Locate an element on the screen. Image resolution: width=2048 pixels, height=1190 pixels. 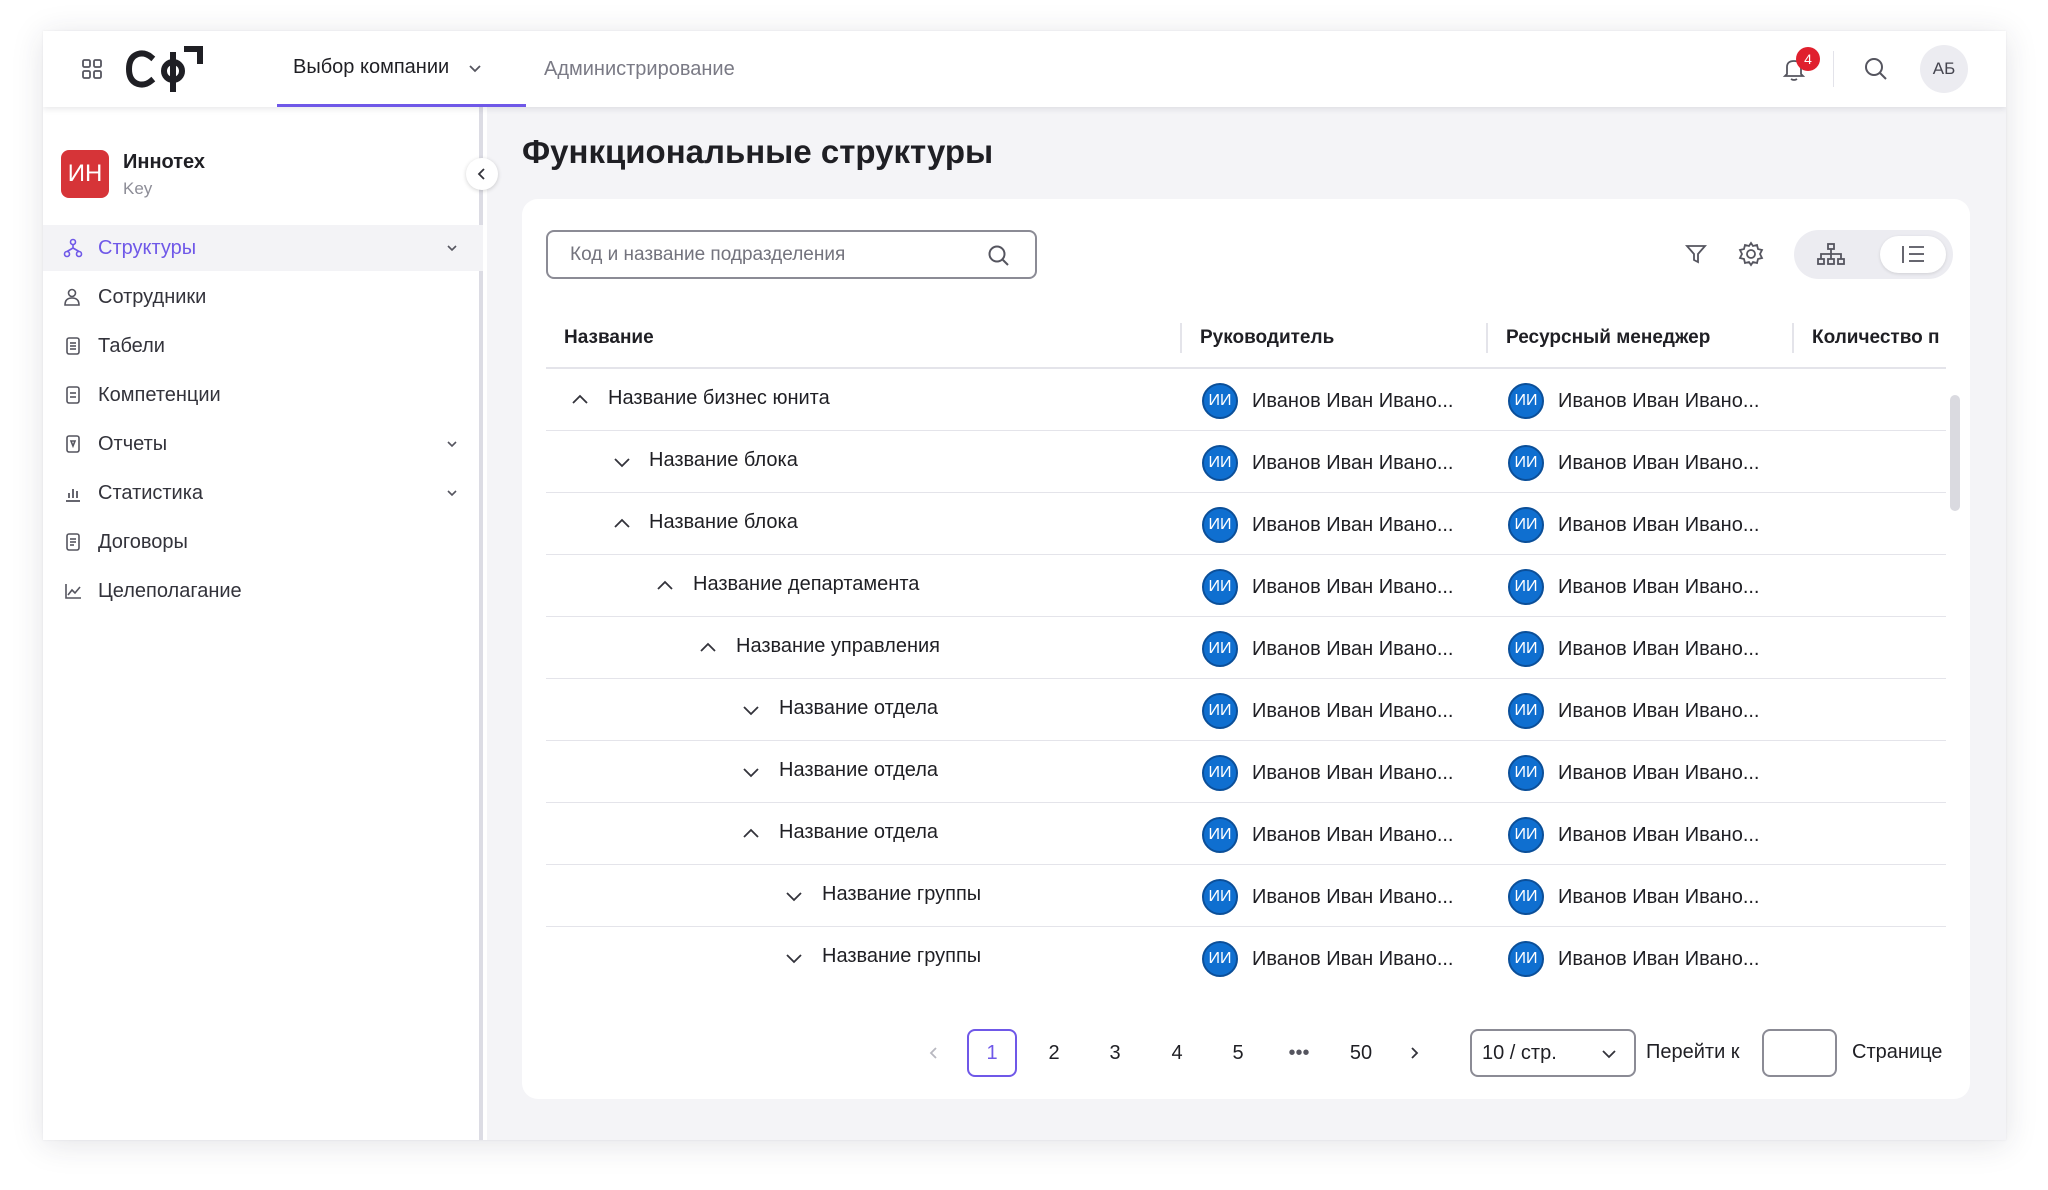
page-size-select: 10 / стр. is located at coordinates (1553, 1053).